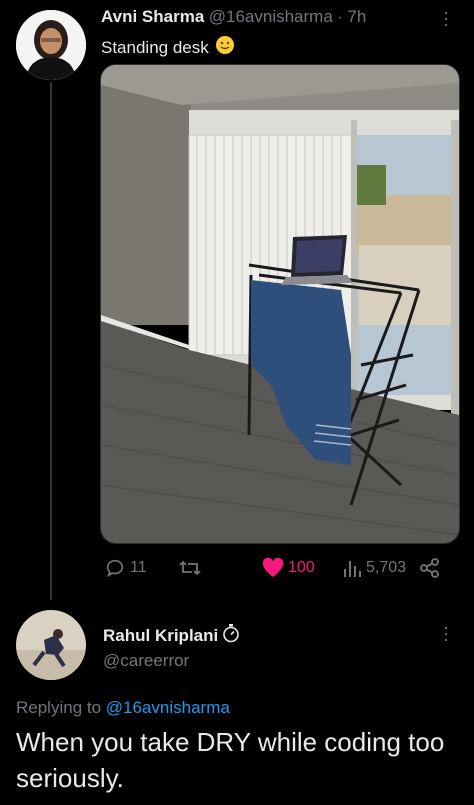 The height and width of the screenshot is (805, 474). Describe the element at coordinates (446, 633) in the screenshot. I see `reply-more-options-icon: · · ·` at that location.